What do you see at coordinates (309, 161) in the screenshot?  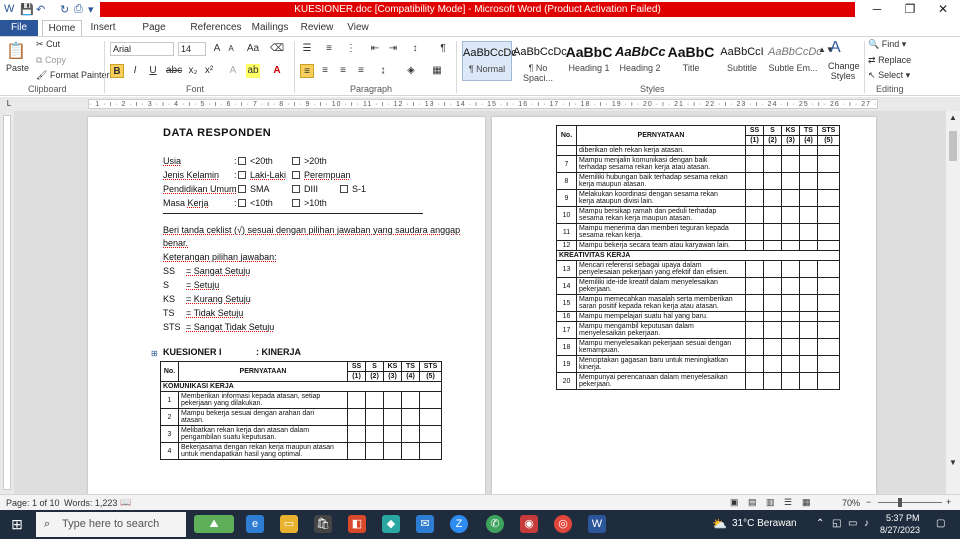 I see `usia-option-2: >20th` at bounding box center [309, 161].